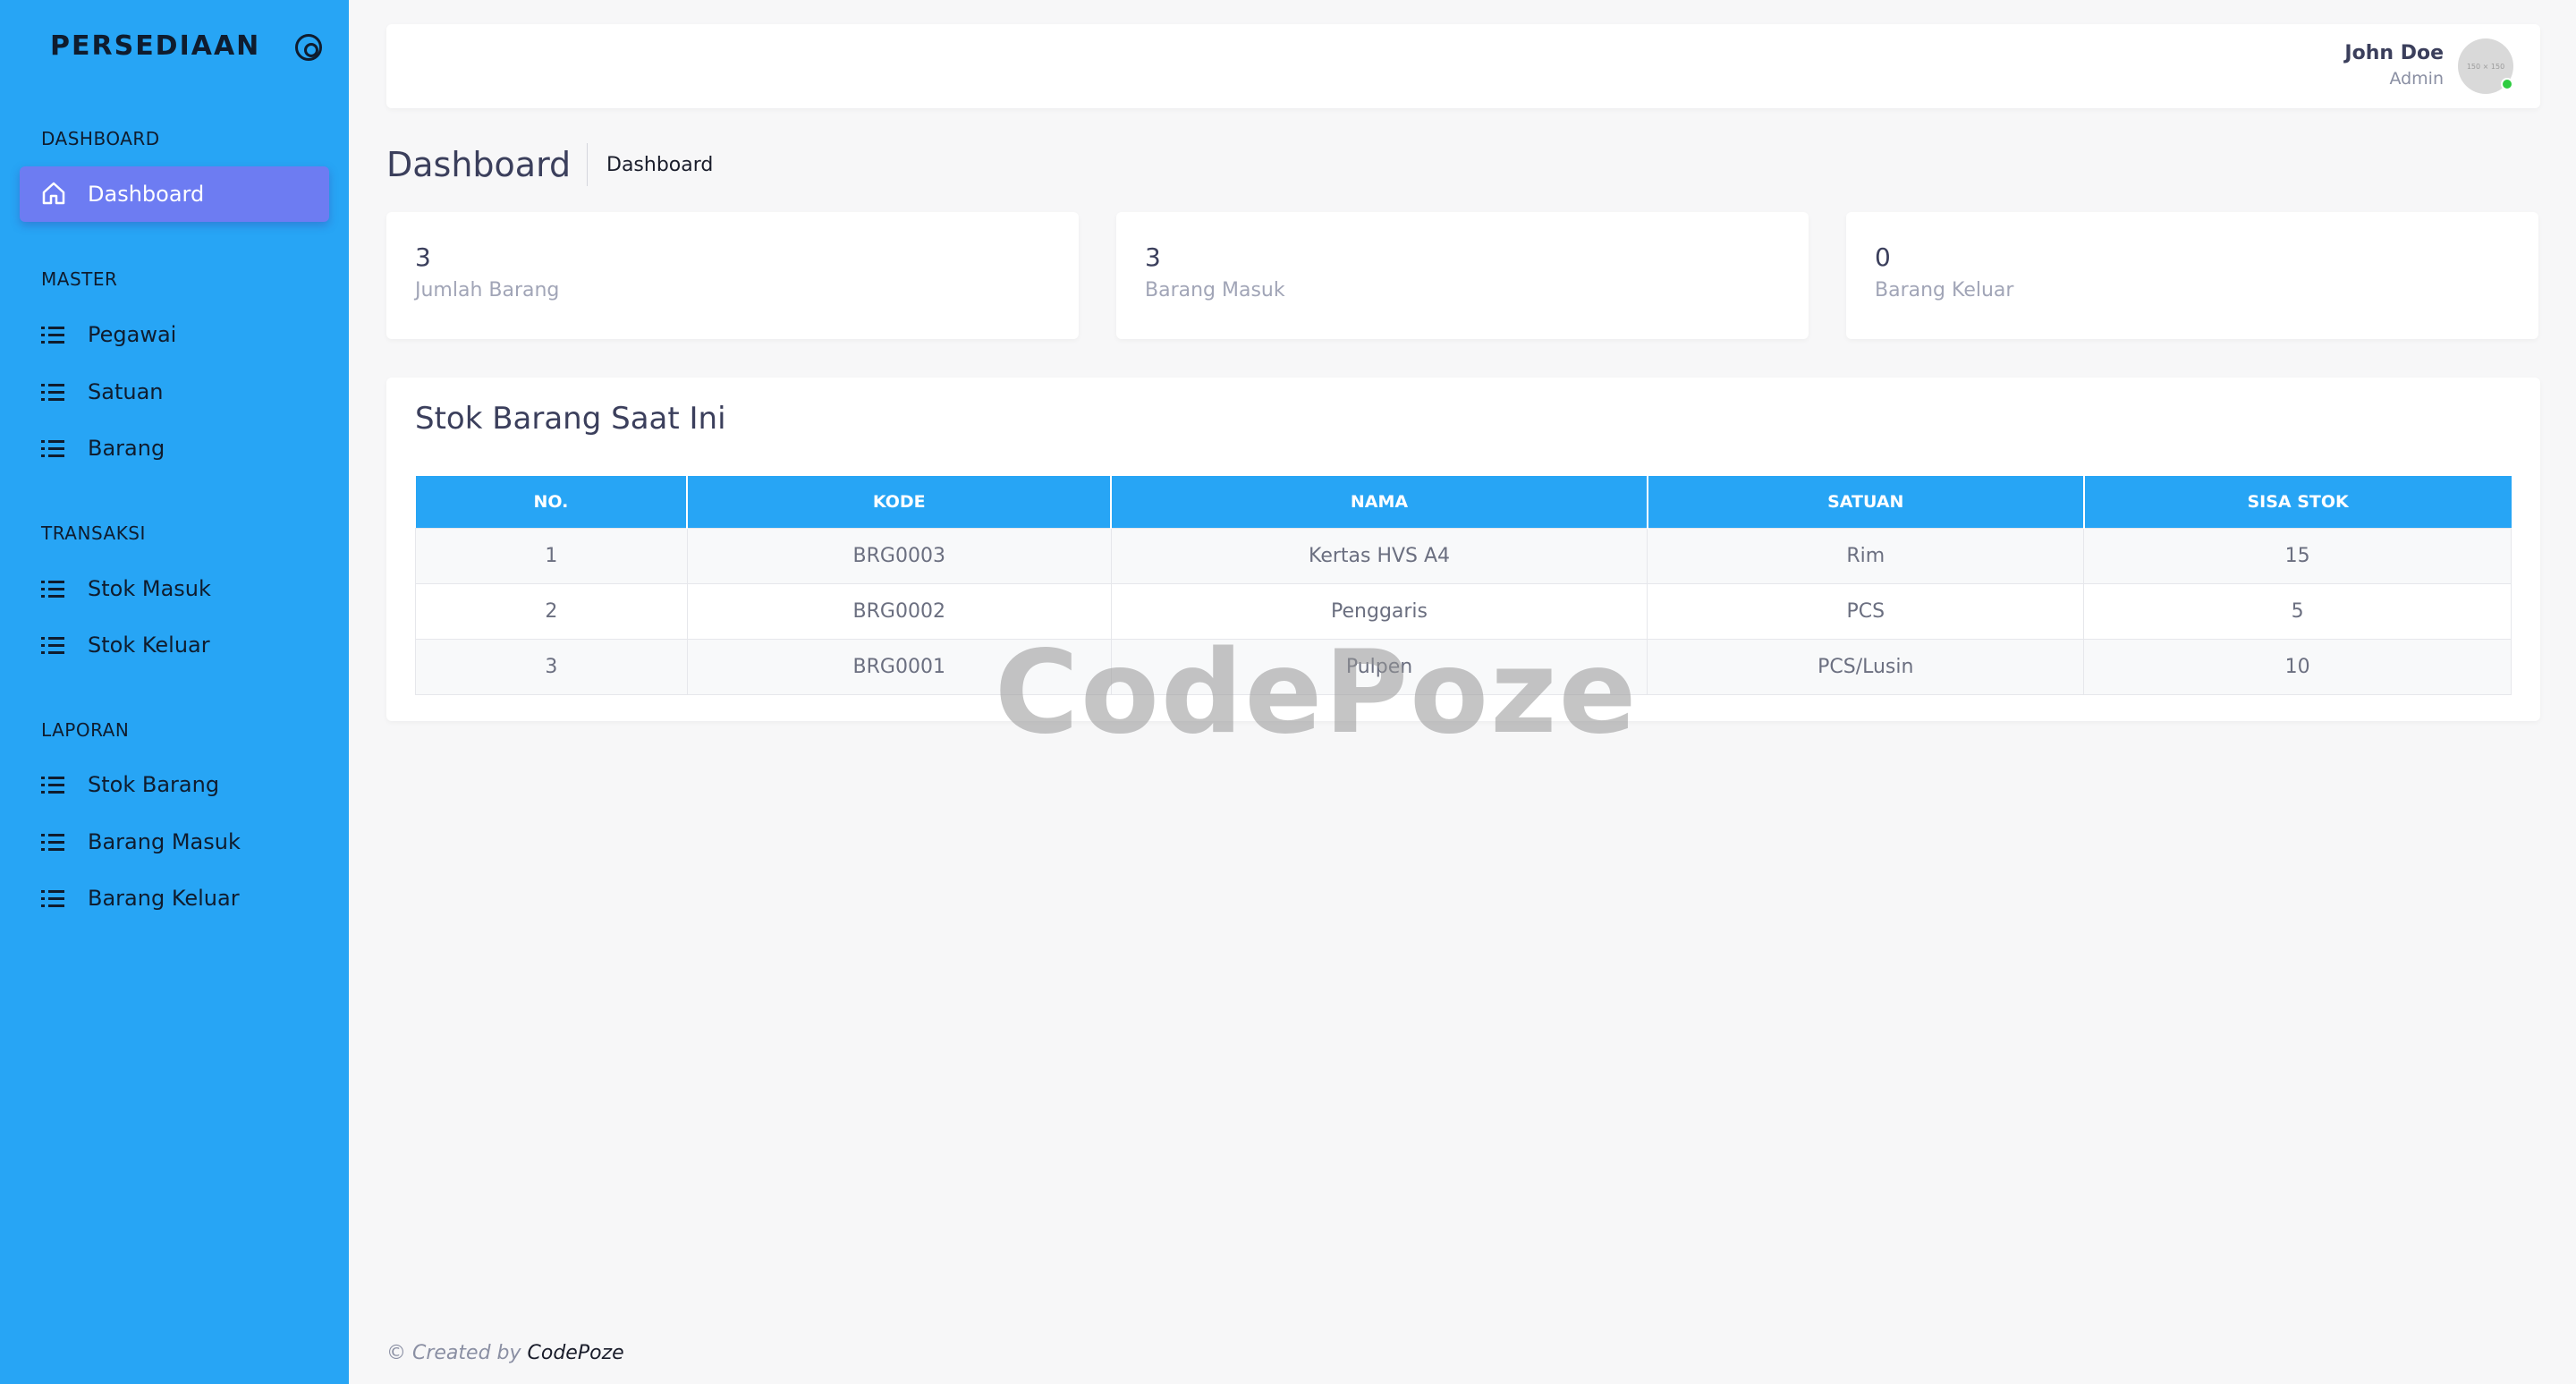 This screenshot has height=1384, width=2576. What do you see at coordinates (154, 784) in the screenshot?
I see `sidebar-item-label: Stok Barang` at bounding box center [154, 784].